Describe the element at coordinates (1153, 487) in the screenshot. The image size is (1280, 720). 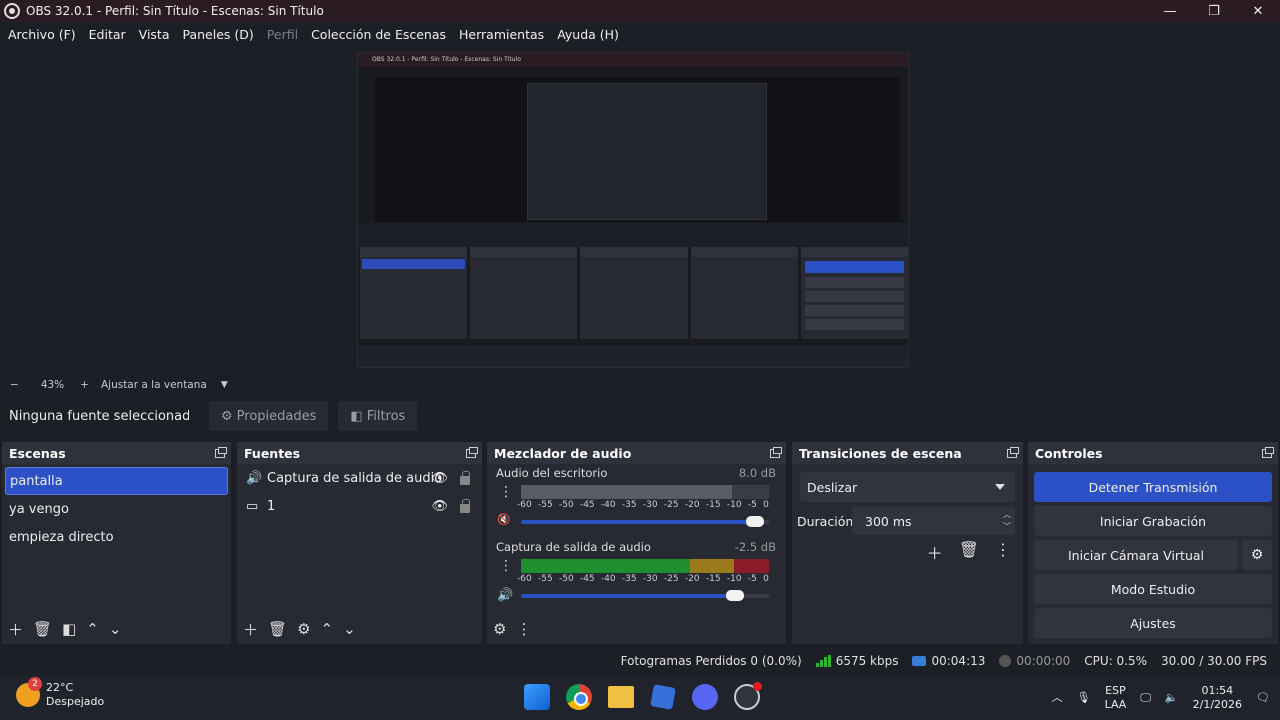
I see `stop-streaming-button: Detener Transmisión` at that location.